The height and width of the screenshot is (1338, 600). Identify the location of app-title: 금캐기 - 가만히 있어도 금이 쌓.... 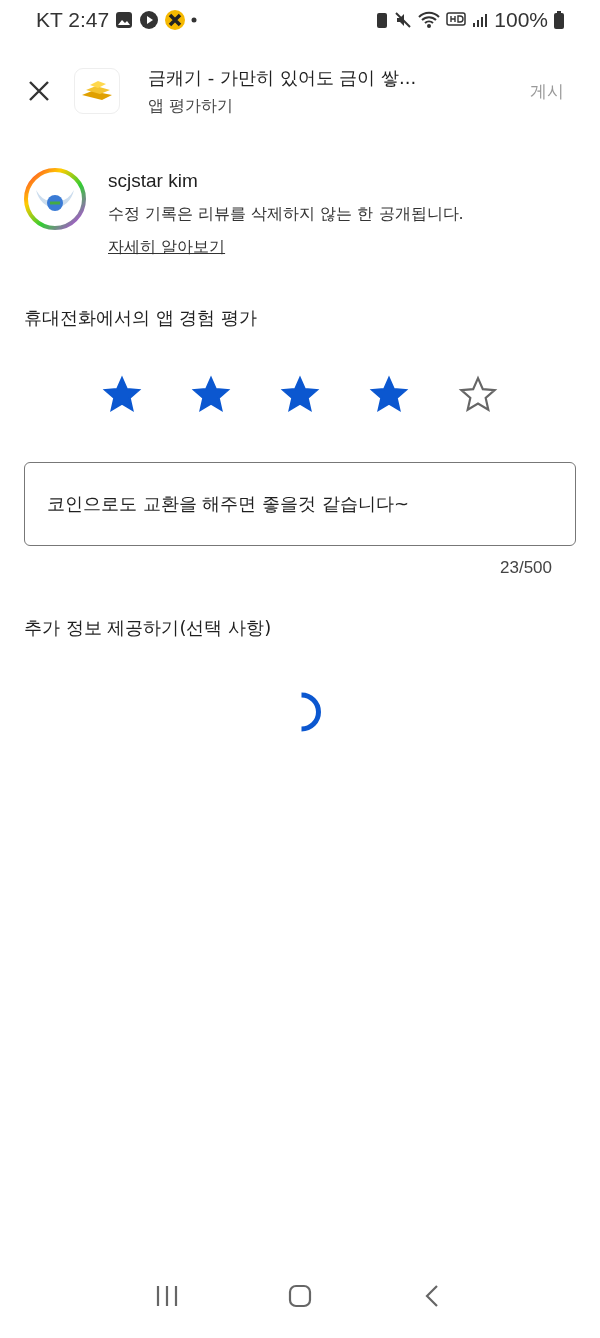
(283, 77).